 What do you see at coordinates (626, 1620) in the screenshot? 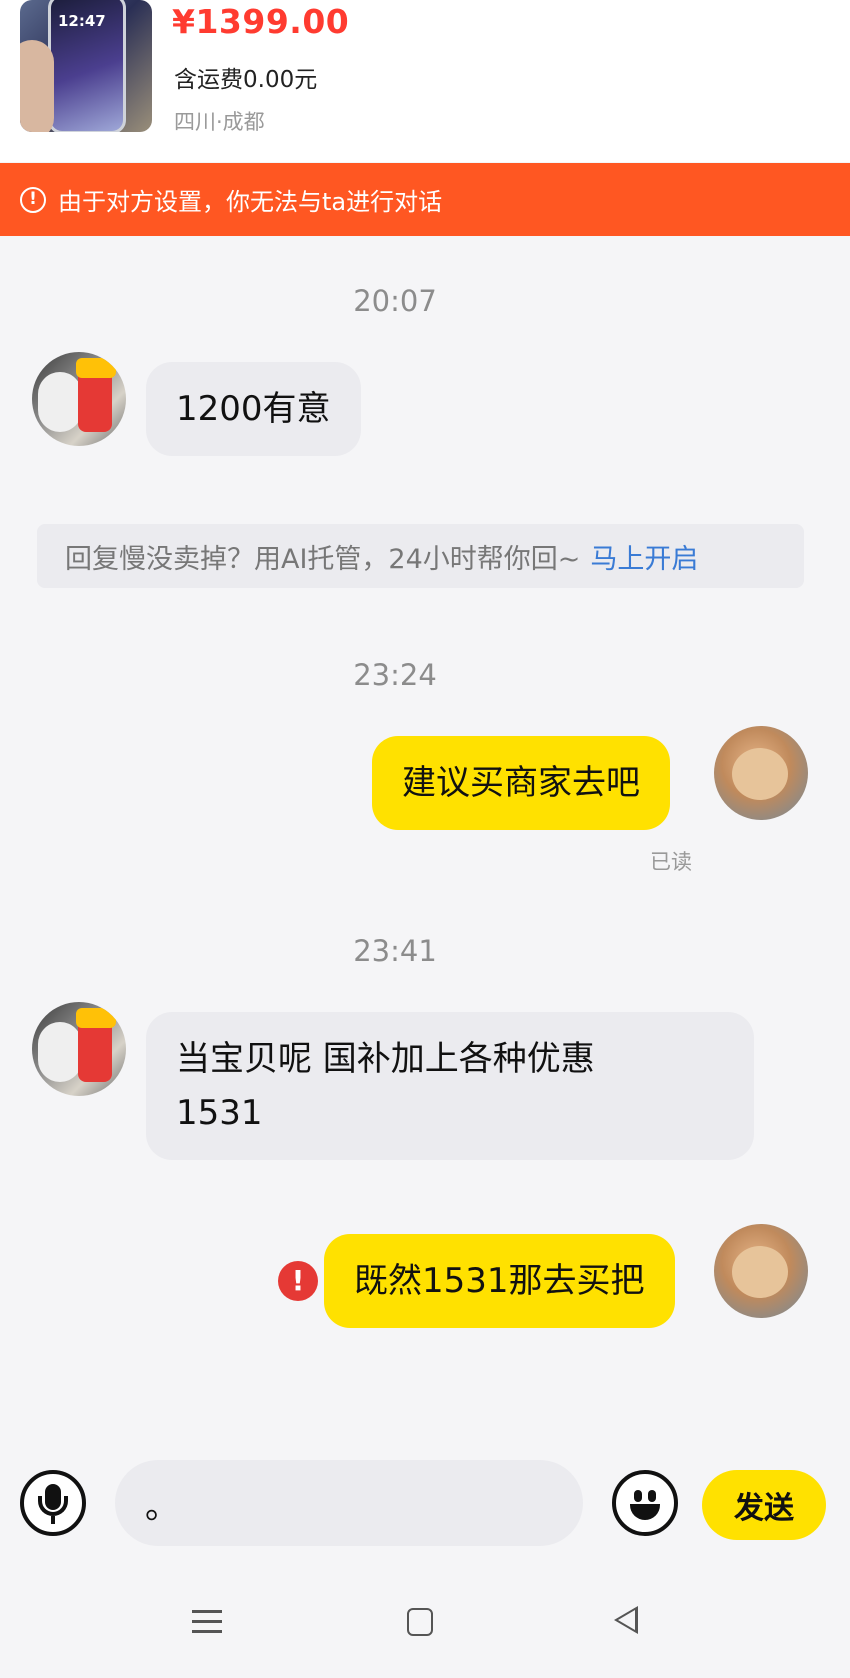
I see `back-icon-inner` at bounding box center [626, 1620].